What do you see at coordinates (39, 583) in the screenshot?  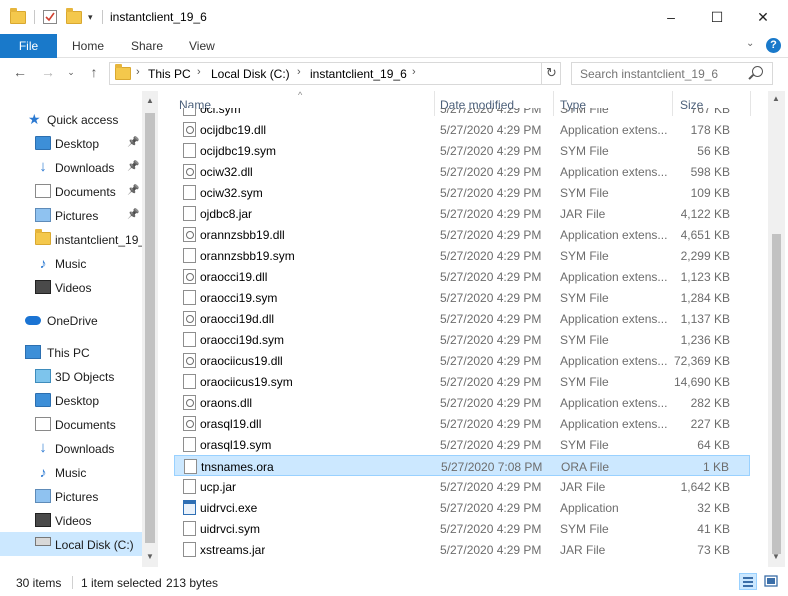 I see `status-item-count: 30 items` at bounding box center [39, 583].